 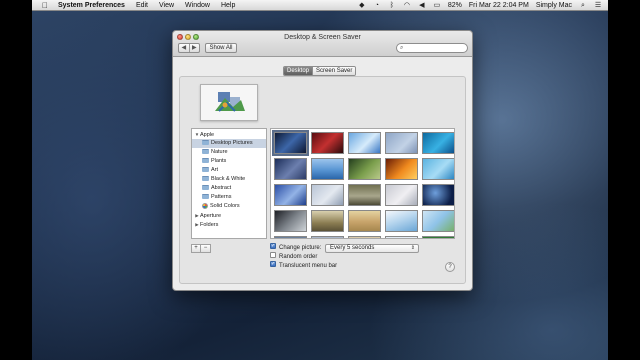 What do you see at coordinates (209, 225) in the screenshot?
I see `sidebar-item-label: Folders` at bounding box center [209, 225].